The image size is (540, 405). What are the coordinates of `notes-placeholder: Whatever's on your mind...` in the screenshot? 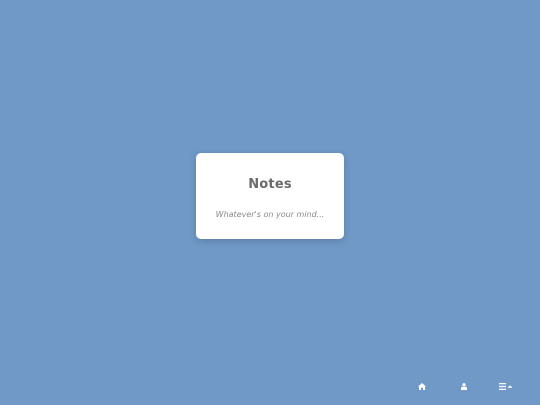 It's located at (270, 214).